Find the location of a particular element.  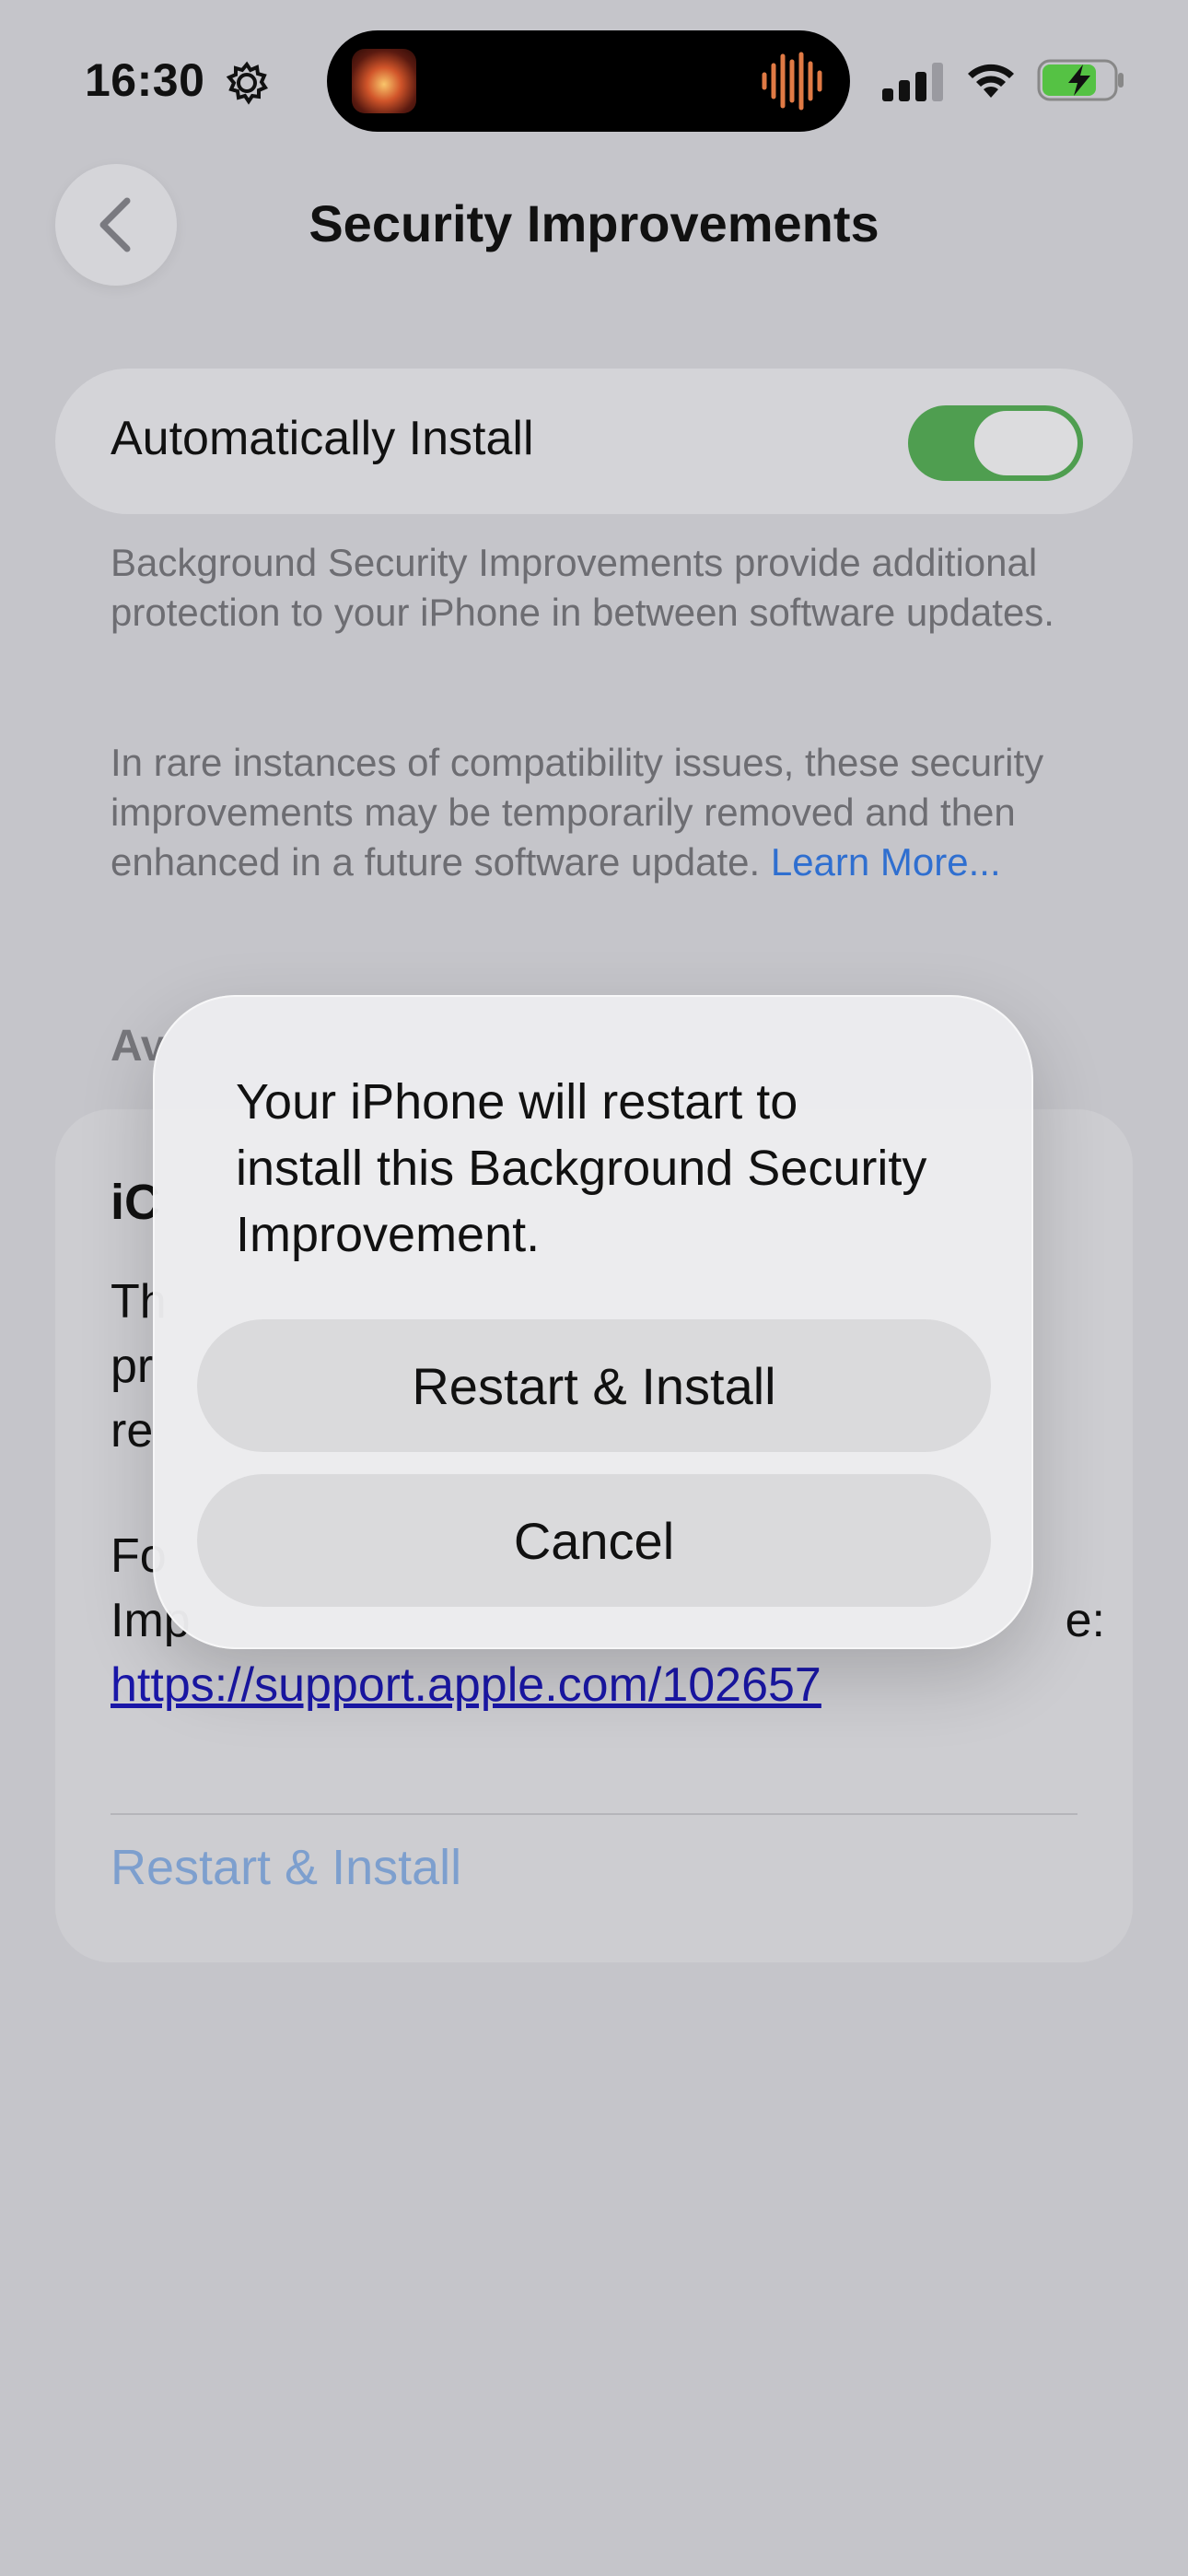

restart-install-action: Restart & Install is located at coordinates (286, 1867).